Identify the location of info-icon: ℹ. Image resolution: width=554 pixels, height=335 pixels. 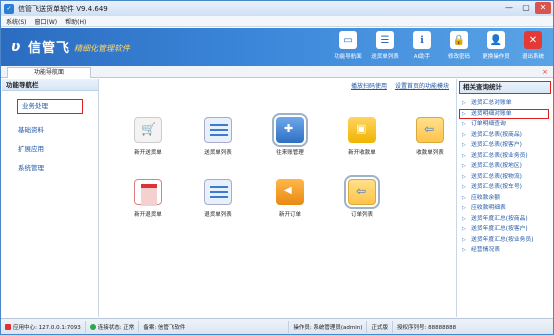
(422, 40).